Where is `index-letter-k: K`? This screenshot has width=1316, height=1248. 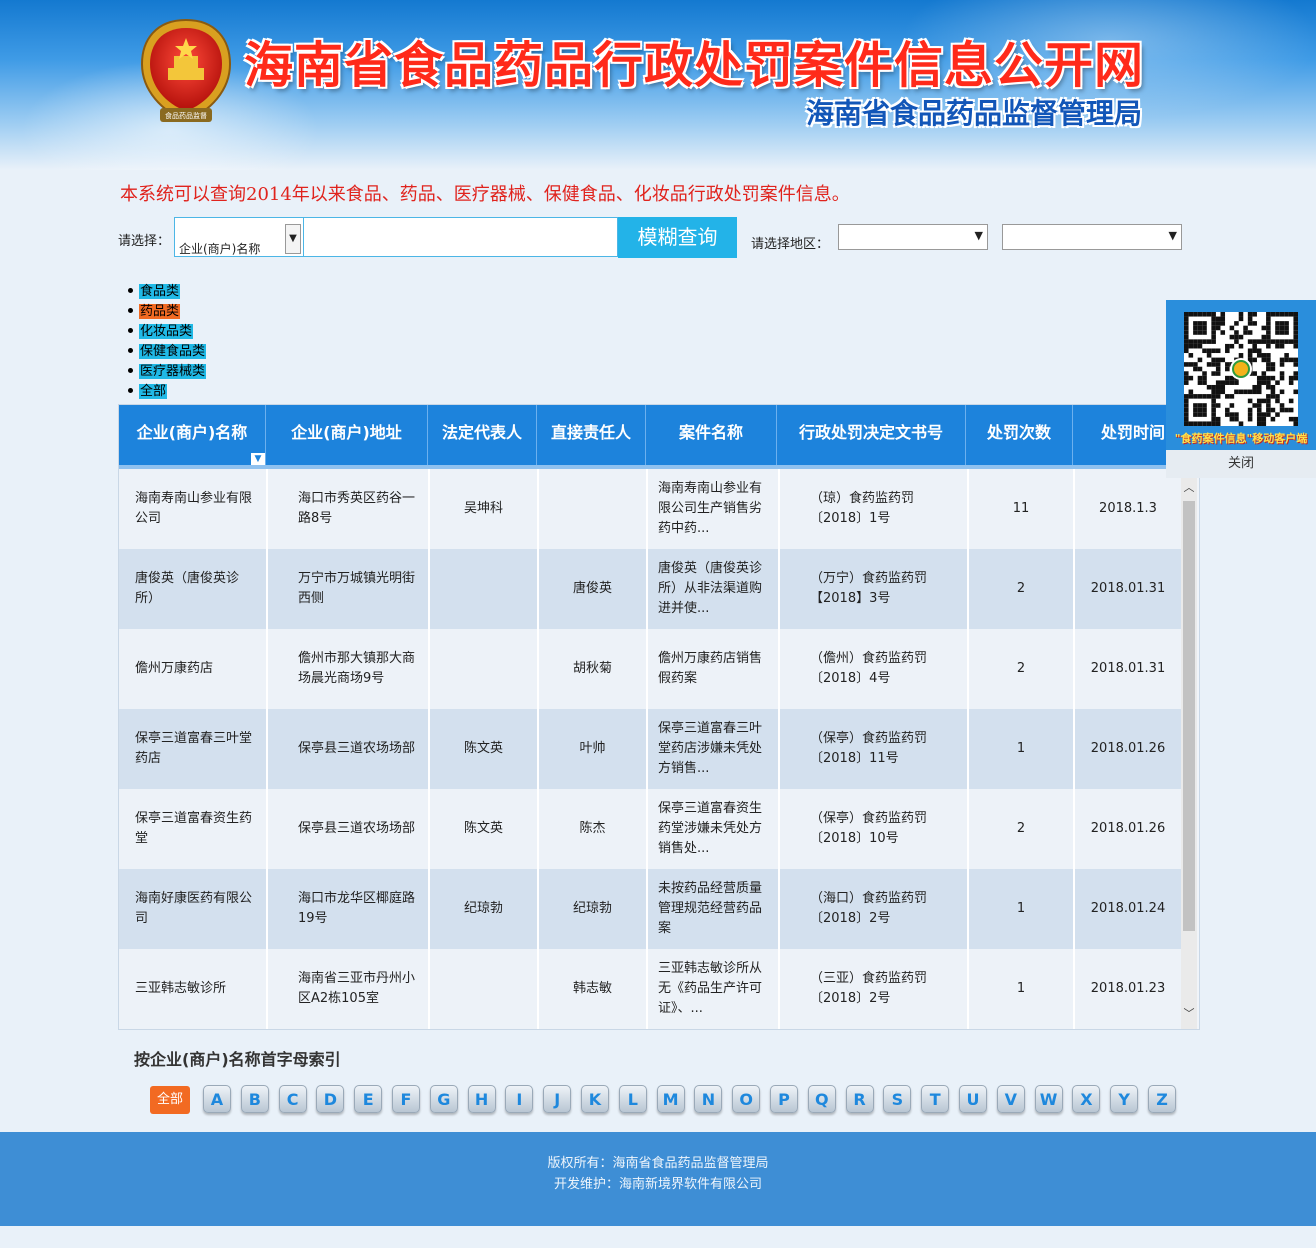 index-letter-k: K is located at coordinates (595, 1099).